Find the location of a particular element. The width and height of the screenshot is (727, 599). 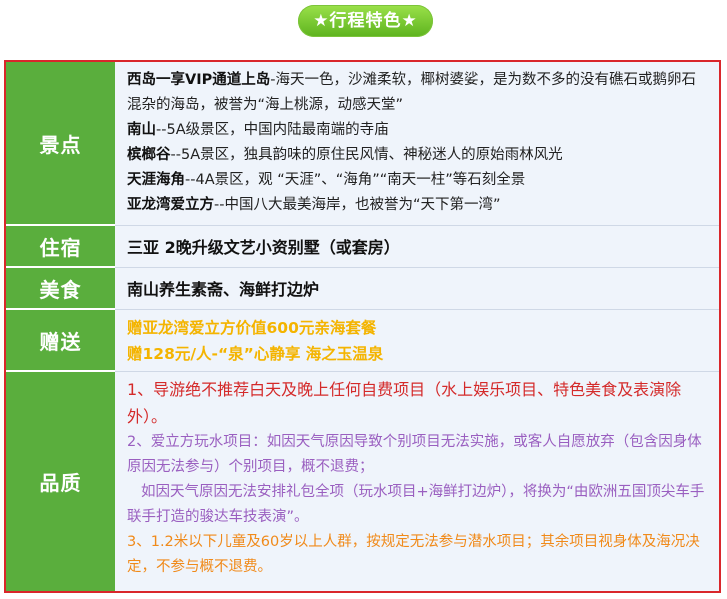

spot-desc: --中国八大最美海岸，也被誉为“天下第一湾” is located at coordinates (357, 205).